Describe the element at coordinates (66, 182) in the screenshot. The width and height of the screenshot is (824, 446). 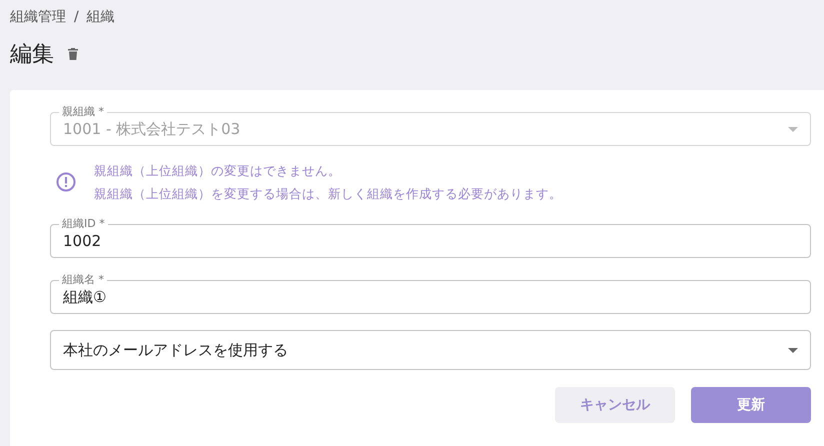
I see `info-icon` at that location.